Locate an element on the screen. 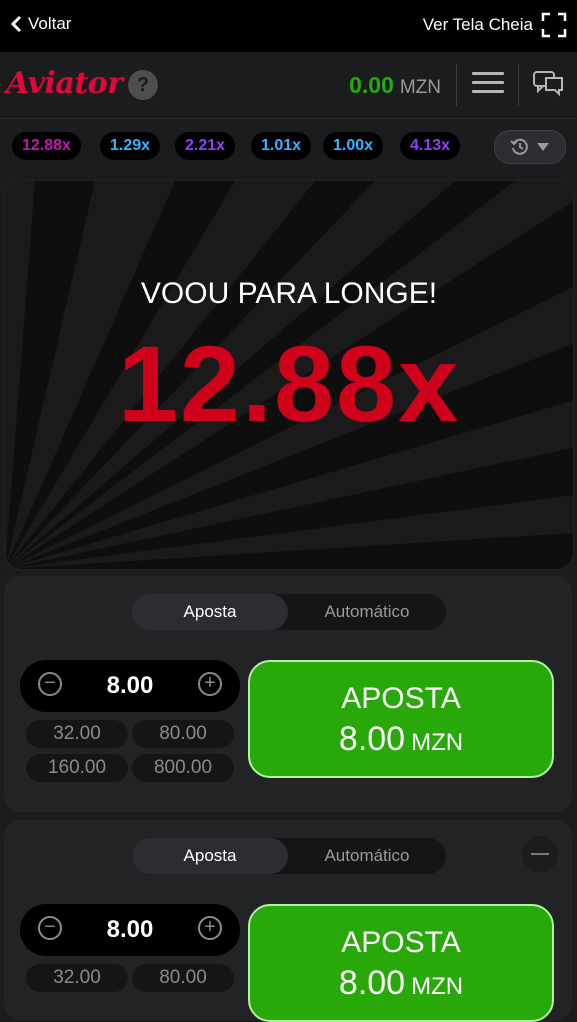  back-label: Voltar is located at coordinates (50, 23).